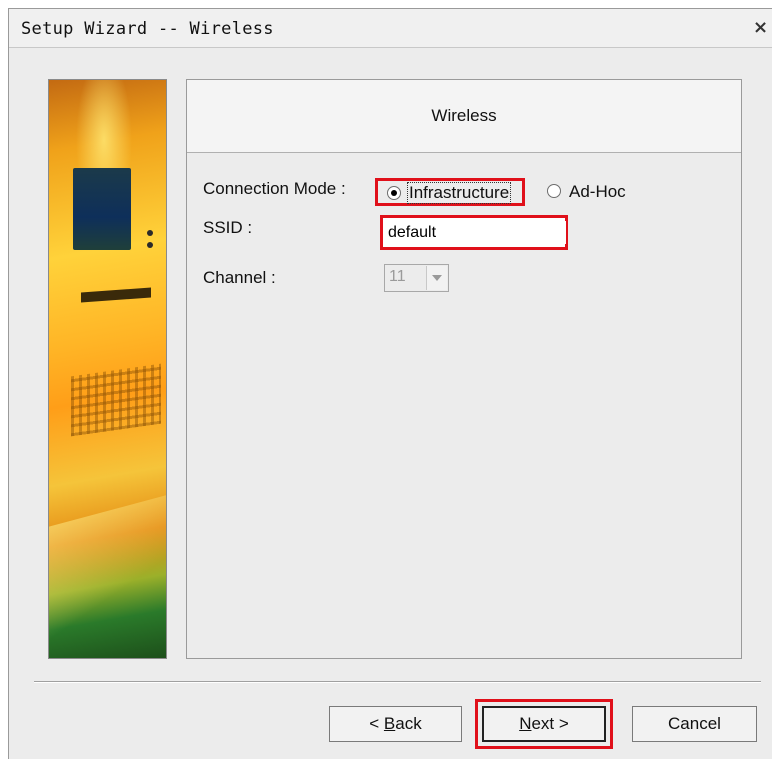 The image size is (772, 759). What do you see at coordinates (228, 227) in the screenshot?
I see `ssid-label: SSID :` at bounding box center [228, 227].